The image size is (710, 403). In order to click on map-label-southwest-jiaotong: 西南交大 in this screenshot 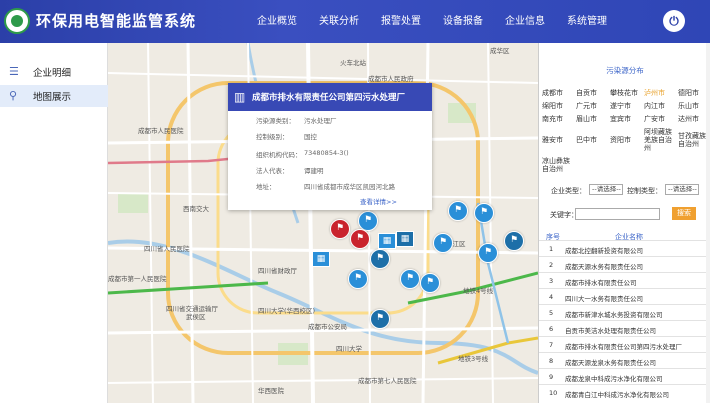, I will do `click(196, 209)`.